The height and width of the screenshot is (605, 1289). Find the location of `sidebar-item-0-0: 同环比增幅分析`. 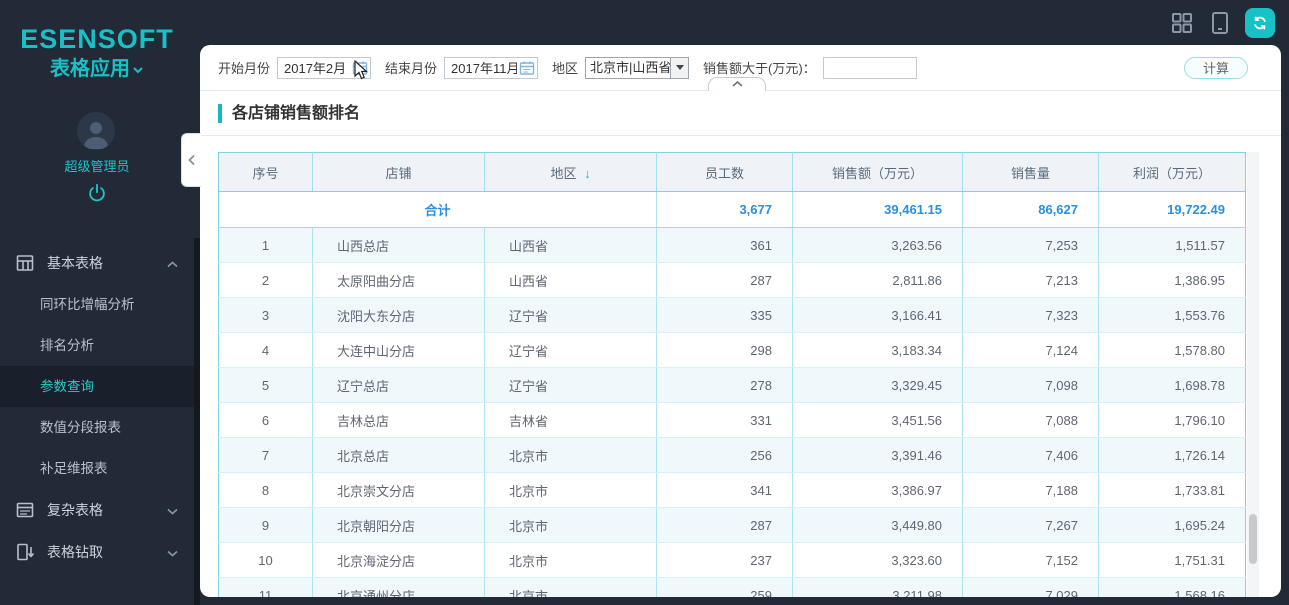

sidebar-item-0-0: 同环比增幅分析 is located at coordinates (97, 304).